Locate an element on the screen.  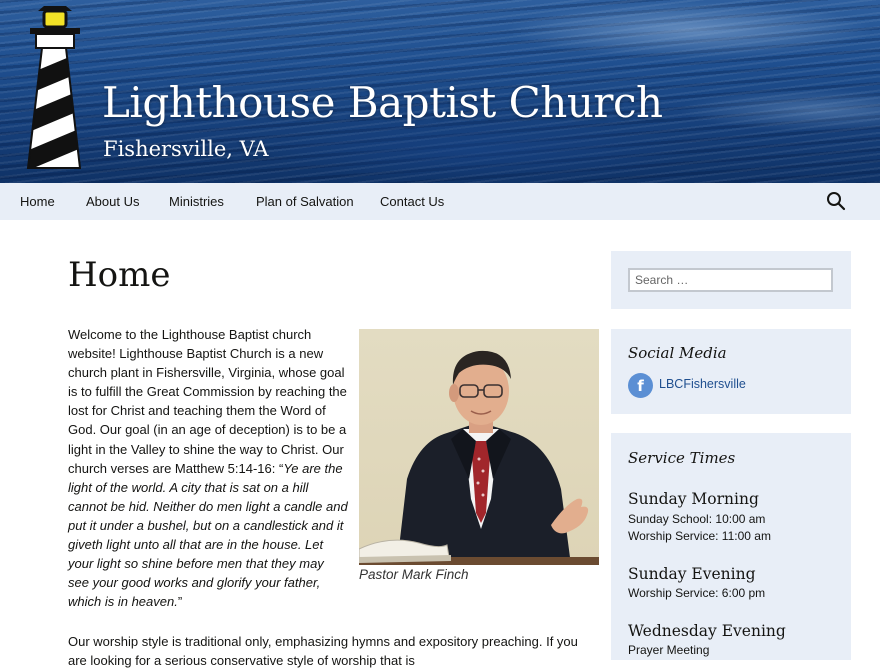
intro-end: ” is located at coordinates (180, 602).